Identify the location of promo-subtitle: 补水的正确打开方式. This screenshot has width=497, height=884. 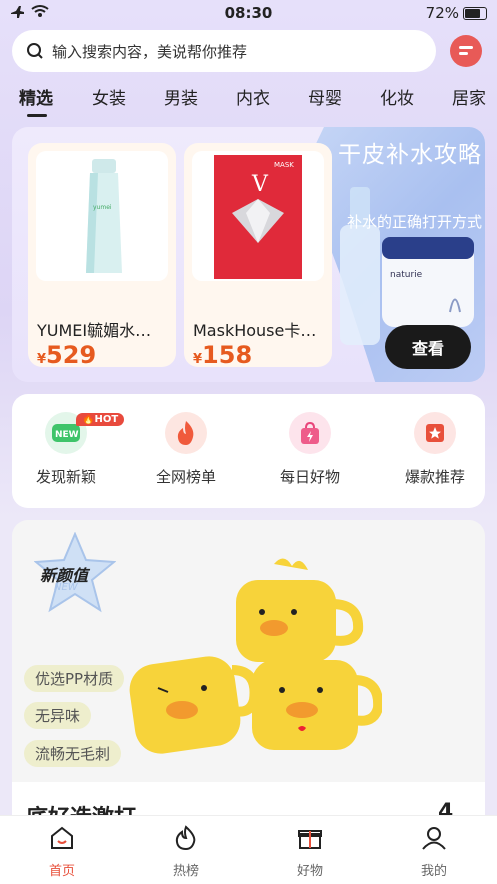
(414, 222).